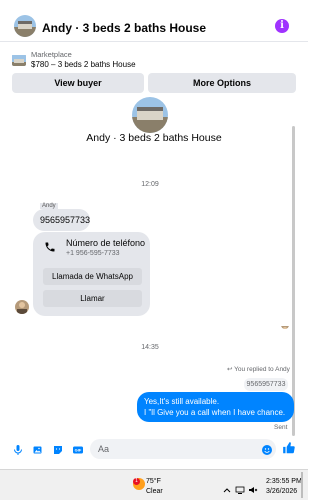 The image size is (320, 500). Describe the element at coordinates (267, 449) in the screenshot. I see `emoji-icon` at that location.